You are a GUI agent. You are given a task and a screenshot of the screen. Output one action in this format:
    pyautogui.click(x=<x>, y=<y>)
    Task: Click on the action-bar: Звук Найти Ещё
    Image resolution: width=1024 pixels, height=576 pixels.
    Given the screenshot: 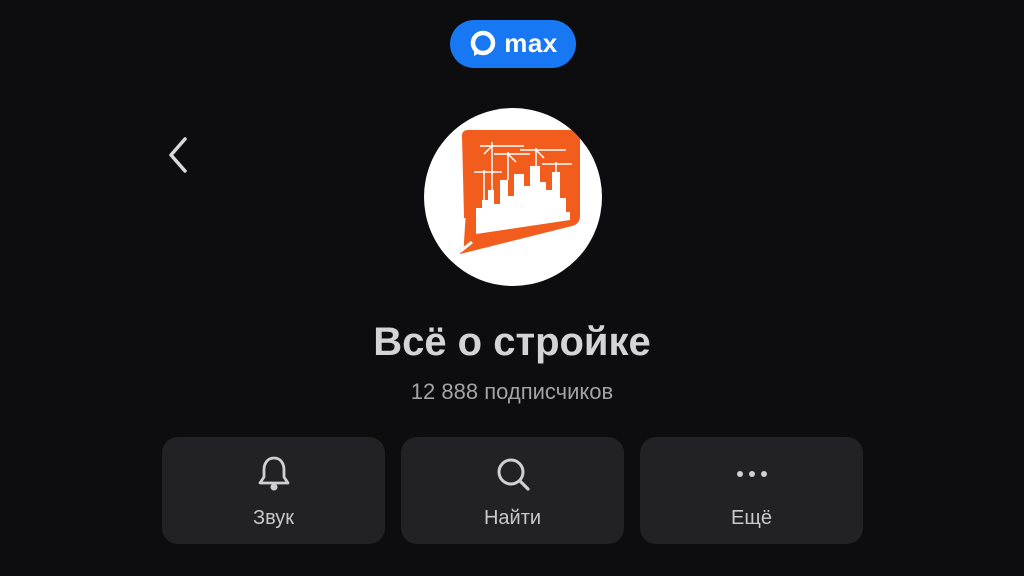 What is the action you would take?
    pyautogui.click(x=512, y=490)
    